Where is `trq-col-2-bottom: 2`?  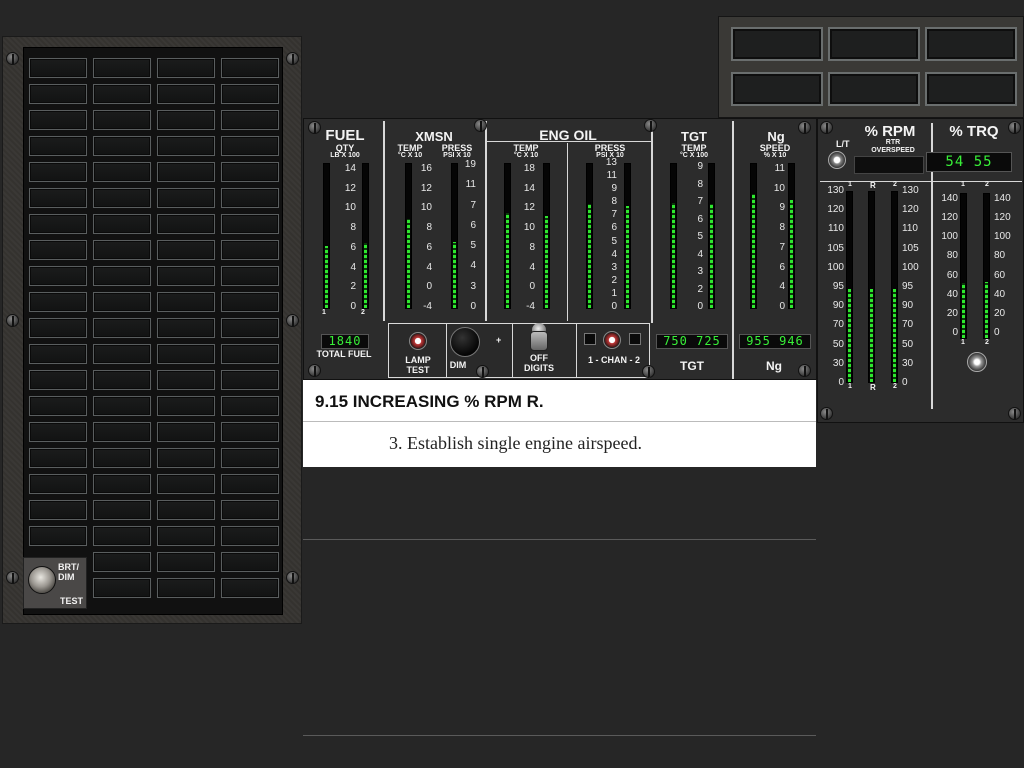 trq-col-2-bottom: 2 is located at coordinates (987, 342).